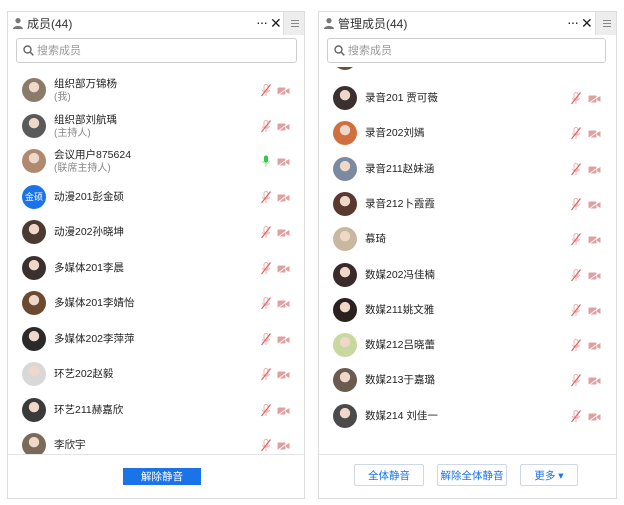 The image size is (624, 505). What do you see at coordinates (389, 475) in the screenshot?
I see `mute-all-button: 全体静音` at bounding box center [389, 475].